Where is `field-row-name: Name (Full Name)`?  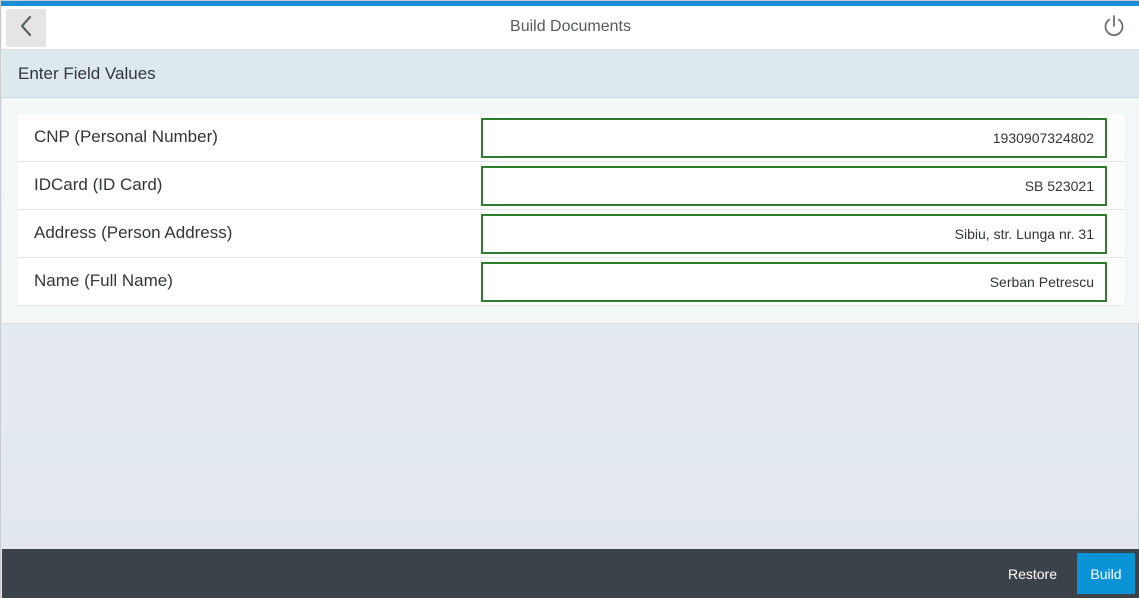
field-row-name: Name (Full Name) is located at coordinates (571, 282).